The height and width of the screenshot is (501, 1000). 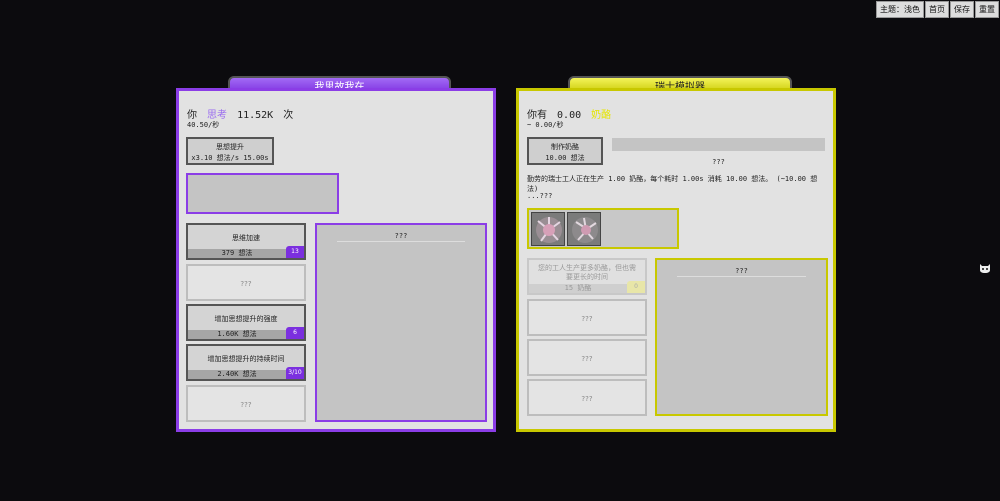 I want to click on worker-slots, so click(x=603, y=228).